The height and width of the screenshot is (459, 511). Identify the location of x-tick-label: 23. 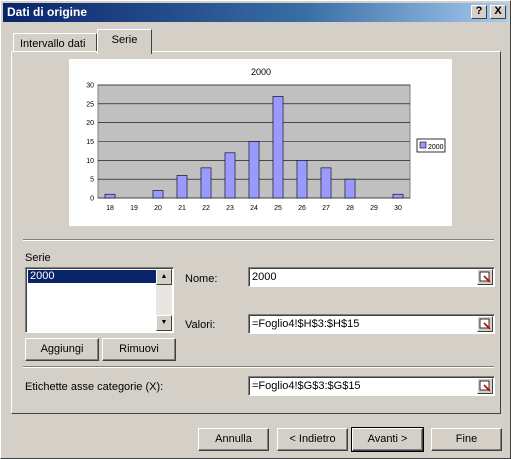
(230, 208).